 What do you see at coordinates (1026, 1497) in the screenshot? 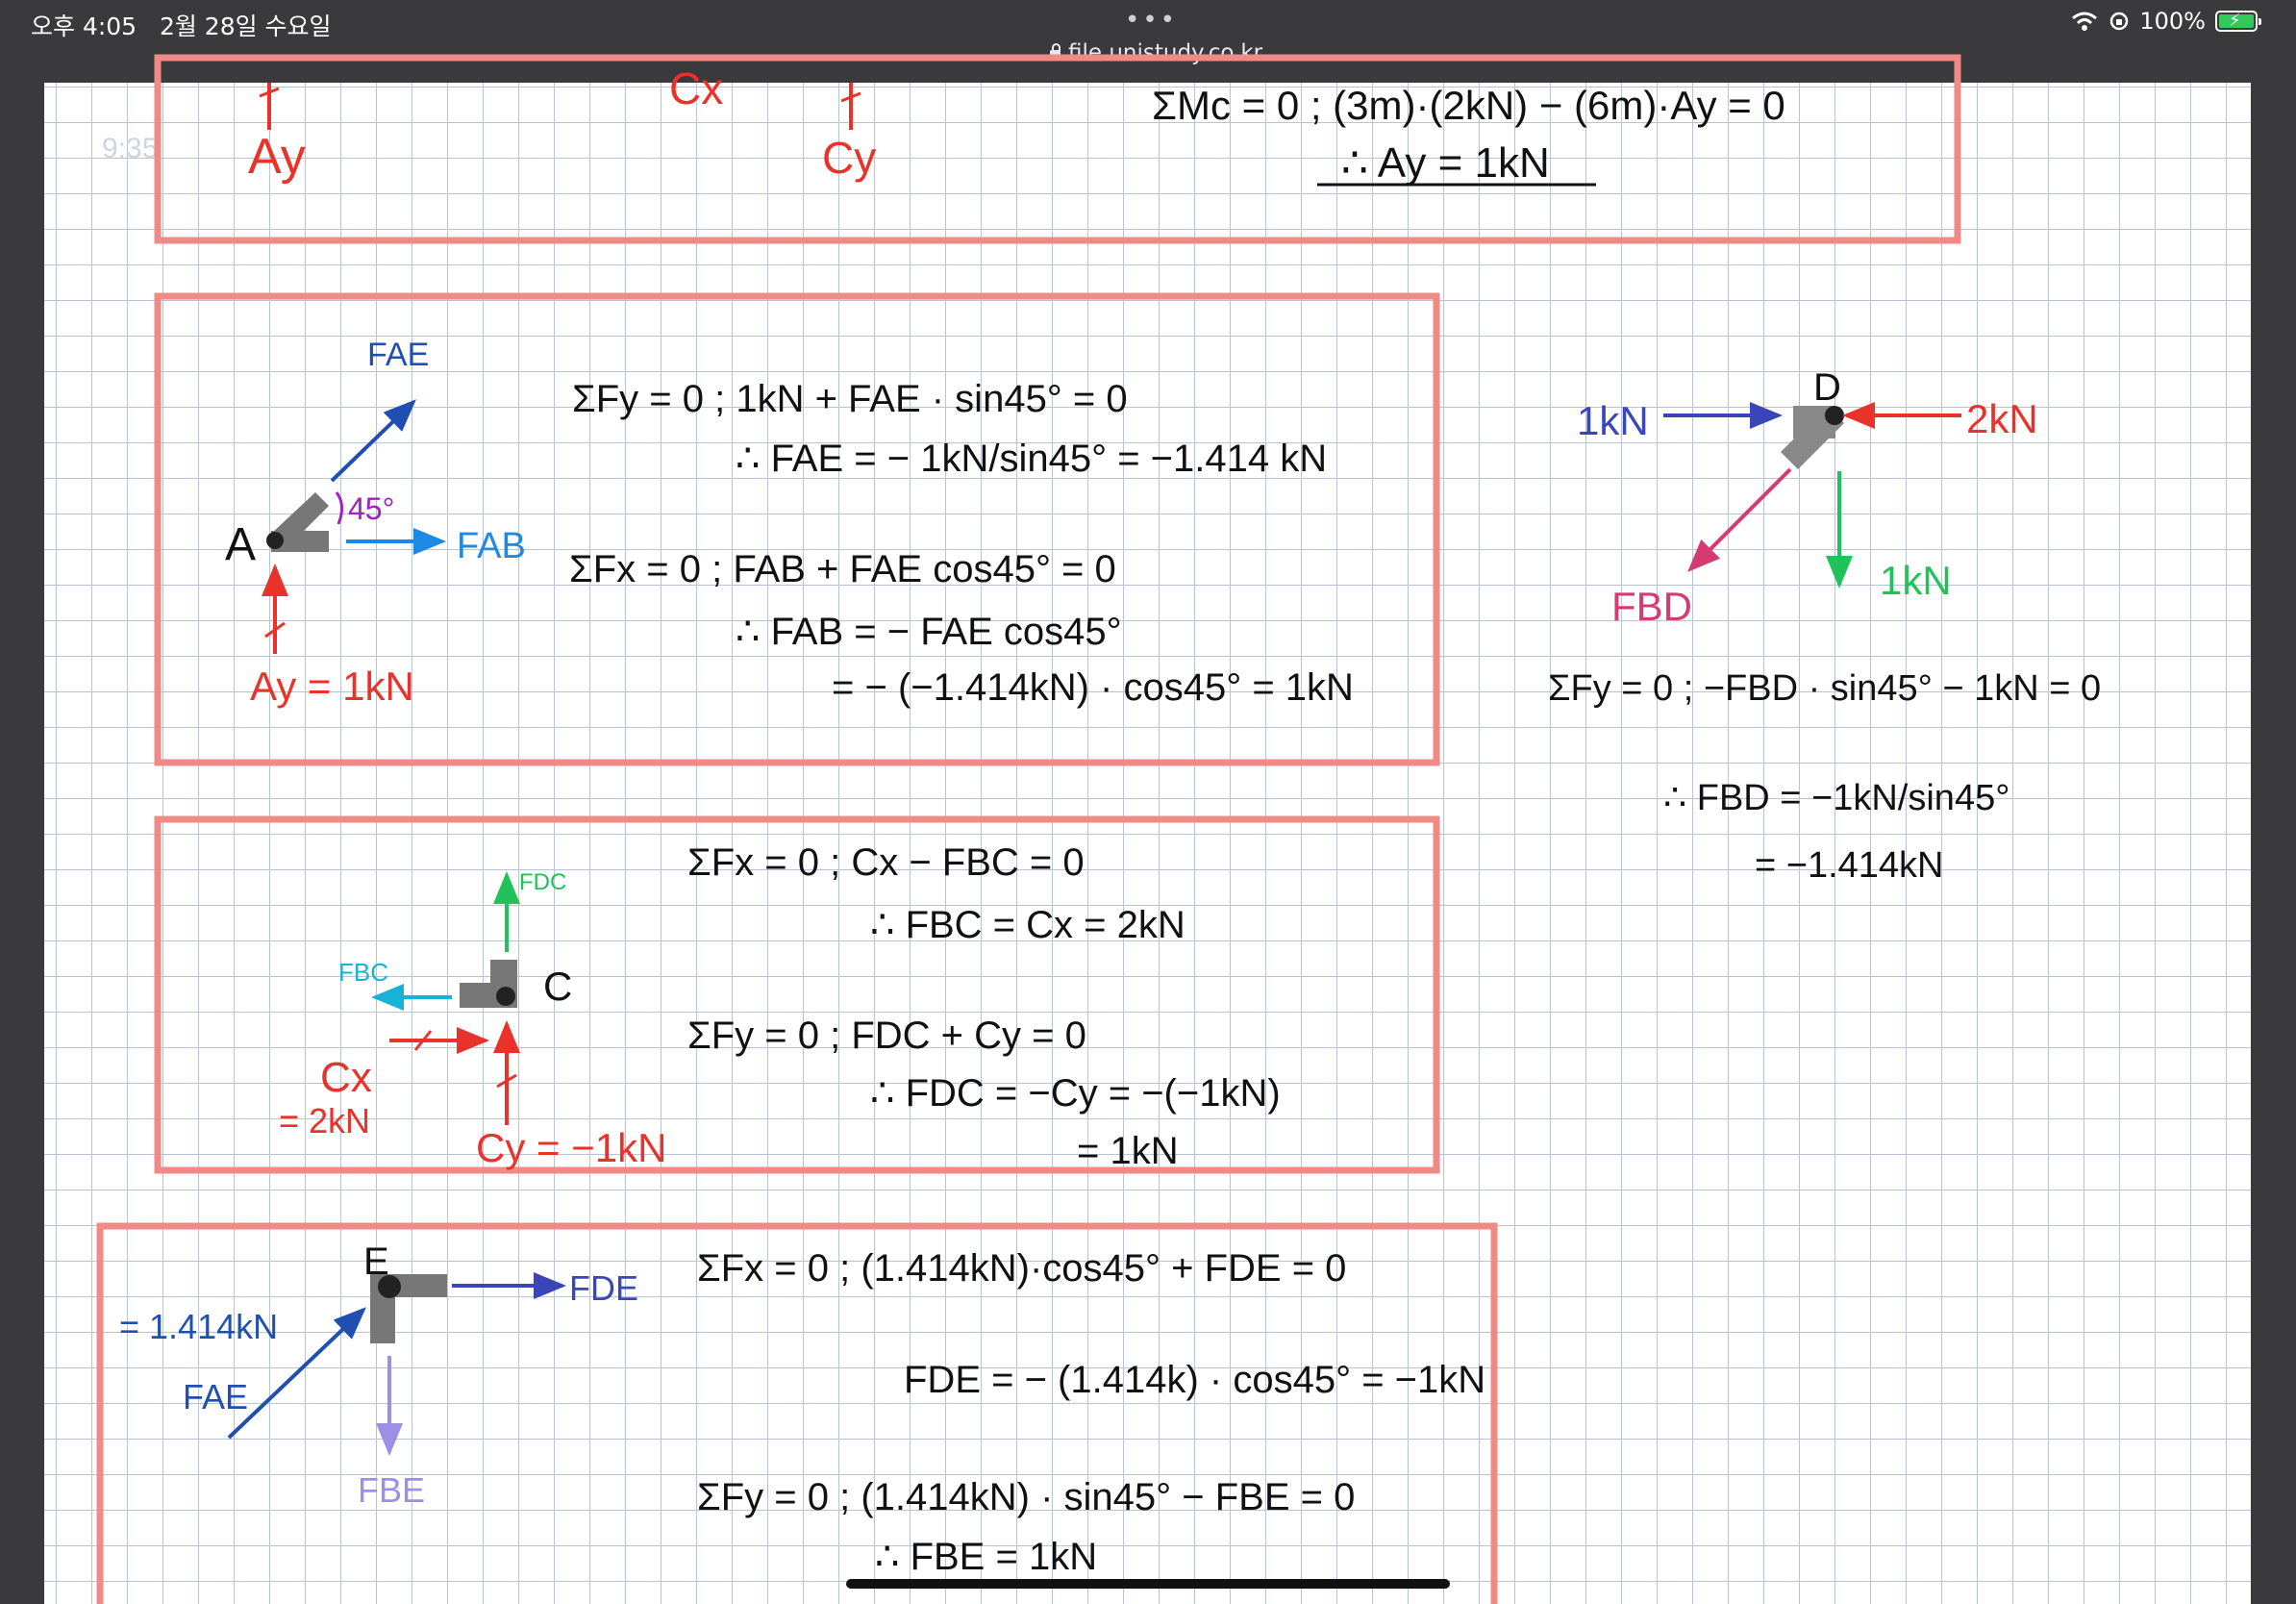
I see `eq-e-fy: ΣFy = 0 ; (1.414kN) · sin45° − FBE = 0` at bounding box center [1026, 1497].